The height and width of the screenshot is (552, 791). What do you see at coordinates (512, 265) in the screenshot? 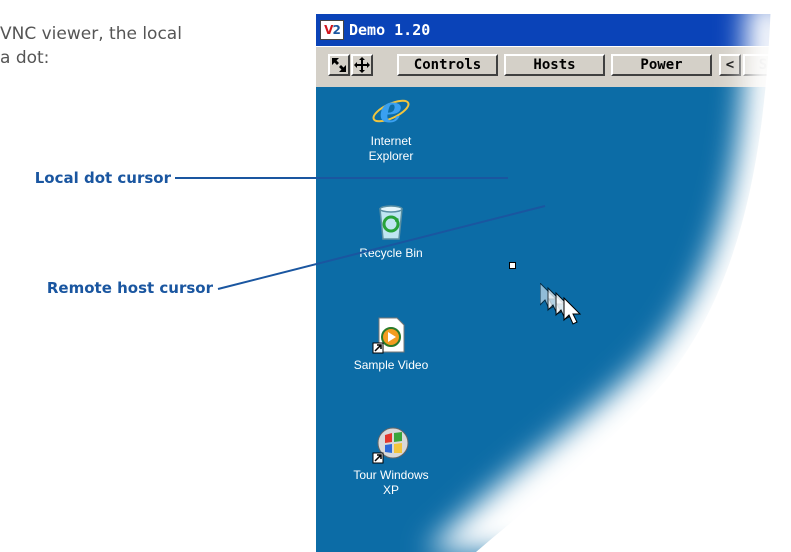
I see `local-dot-cursor` at bounding box center [512, 265].